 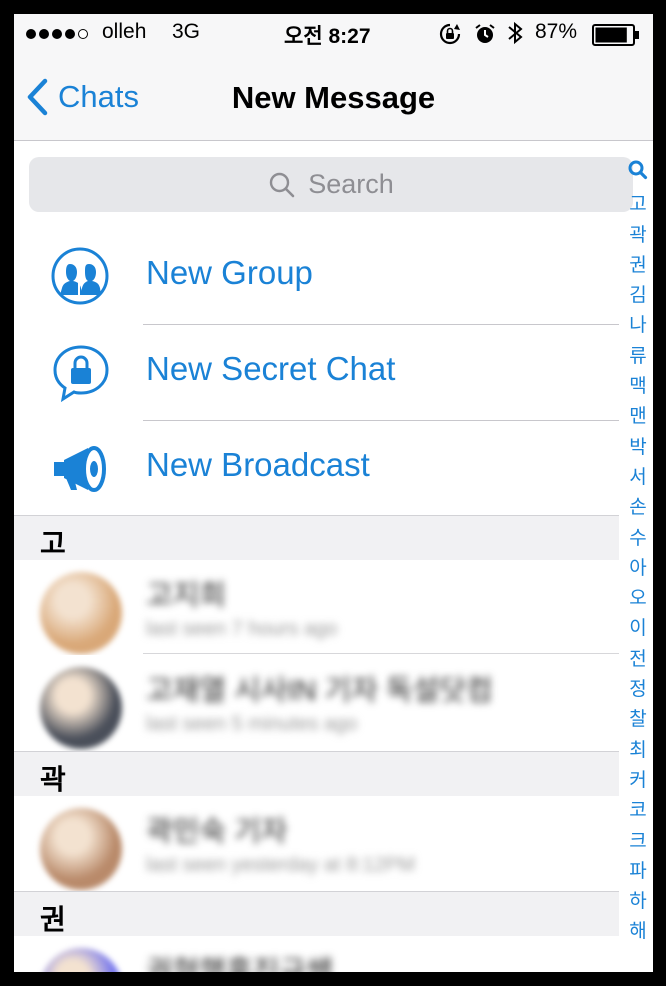 What do you see at coordinates (637, 448) in the screenshot?
I see `index-letter: 박` at bounding box center [637, 448].